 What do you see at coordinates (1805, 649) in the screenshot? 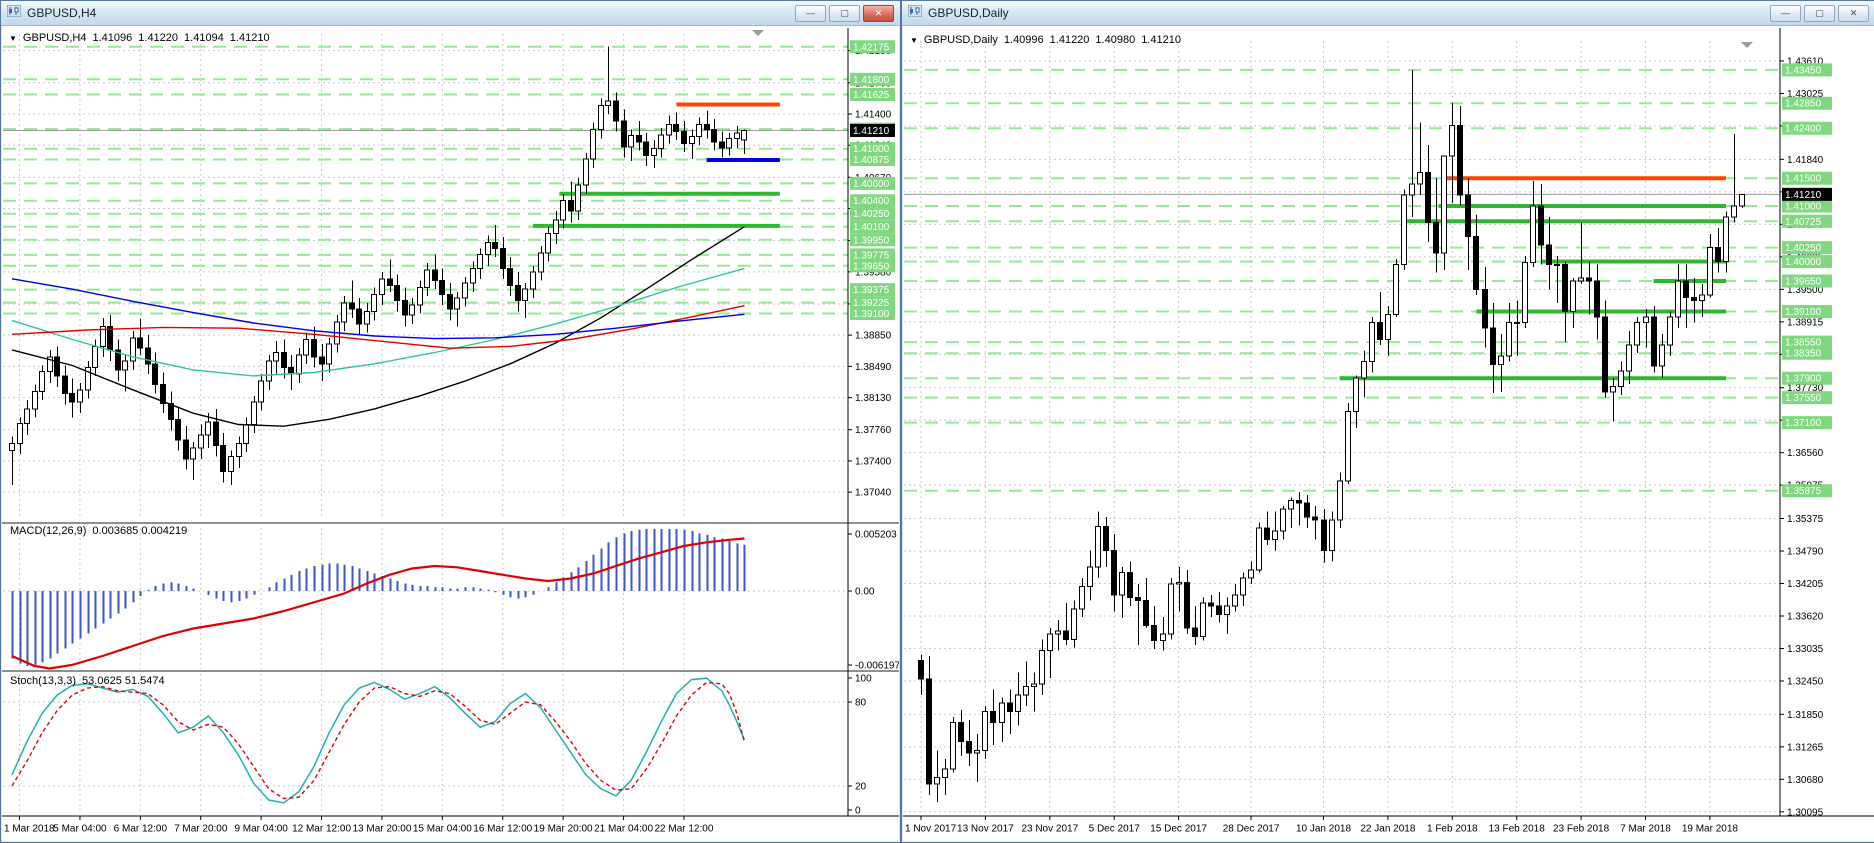
I see `svg-text: 1.33035` at bounding box center [1805, 649].